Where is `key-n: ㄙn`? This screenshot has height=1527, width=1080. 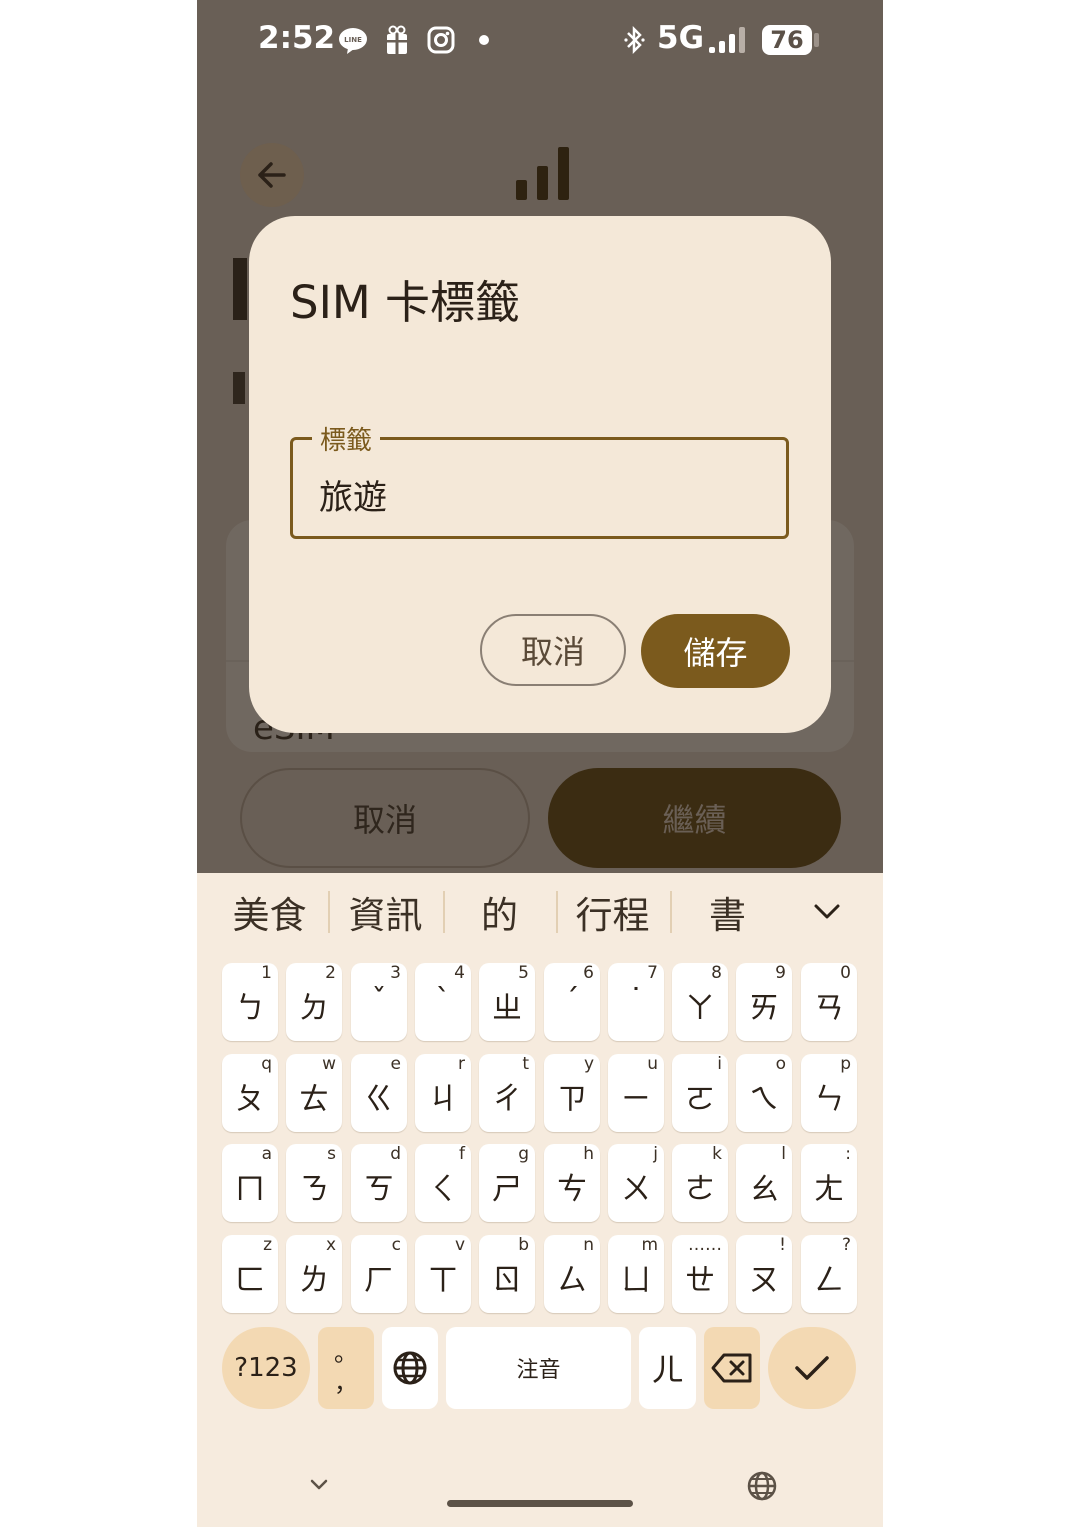
key-n: ㄙn is located at coordinates (572, 1274).